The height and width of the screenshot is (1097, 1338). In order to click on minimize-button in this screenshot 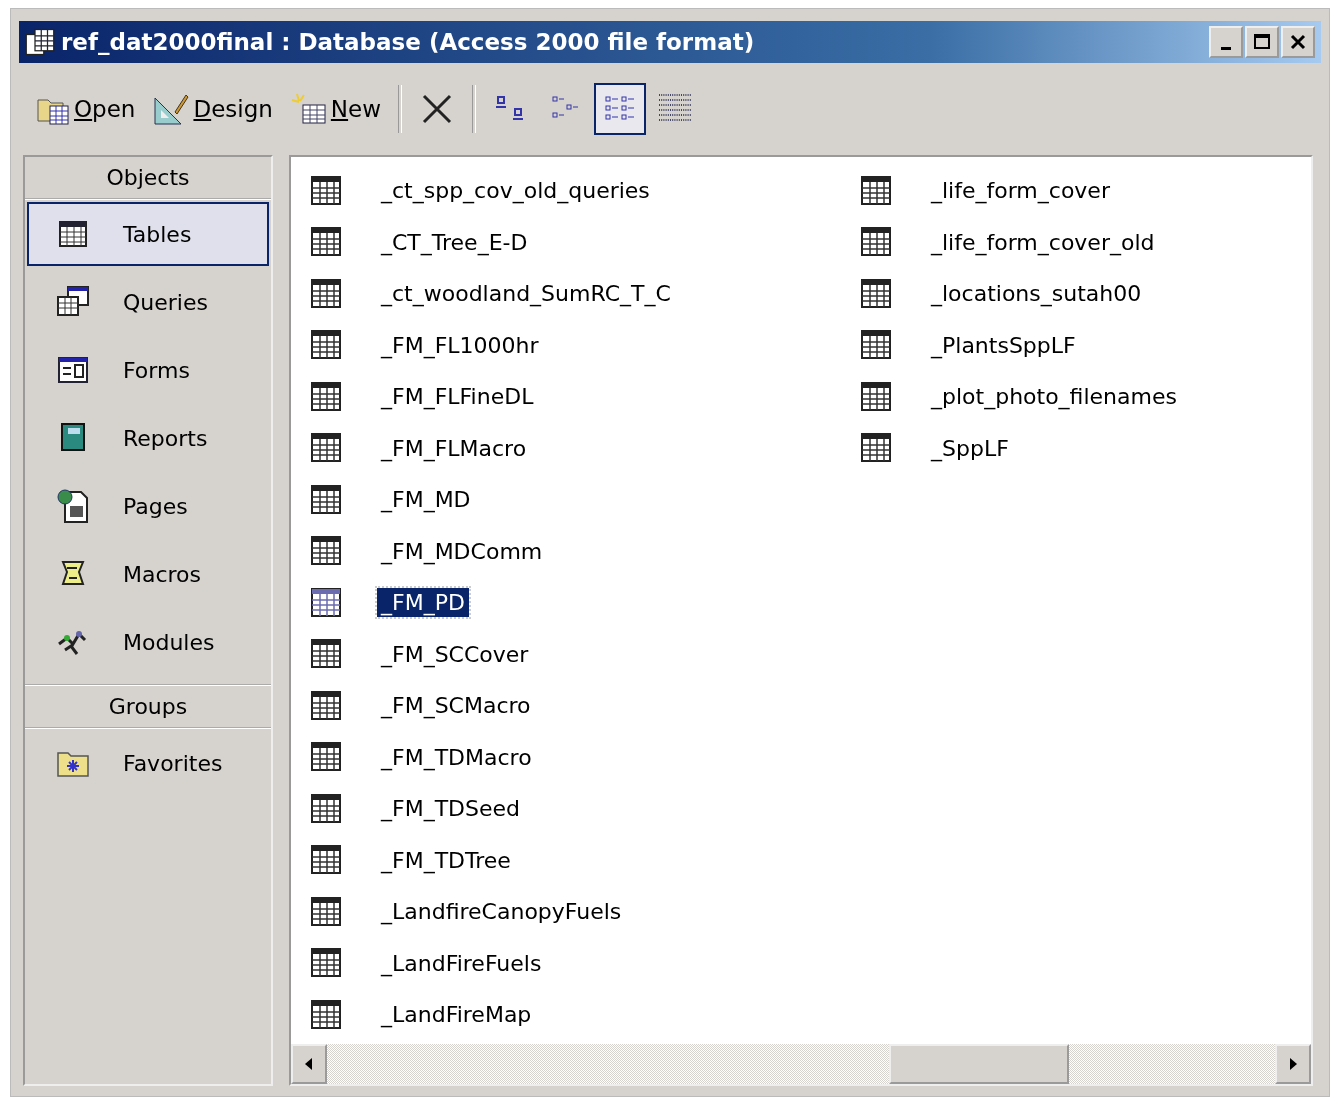, I will do `click(1226, 42)`.